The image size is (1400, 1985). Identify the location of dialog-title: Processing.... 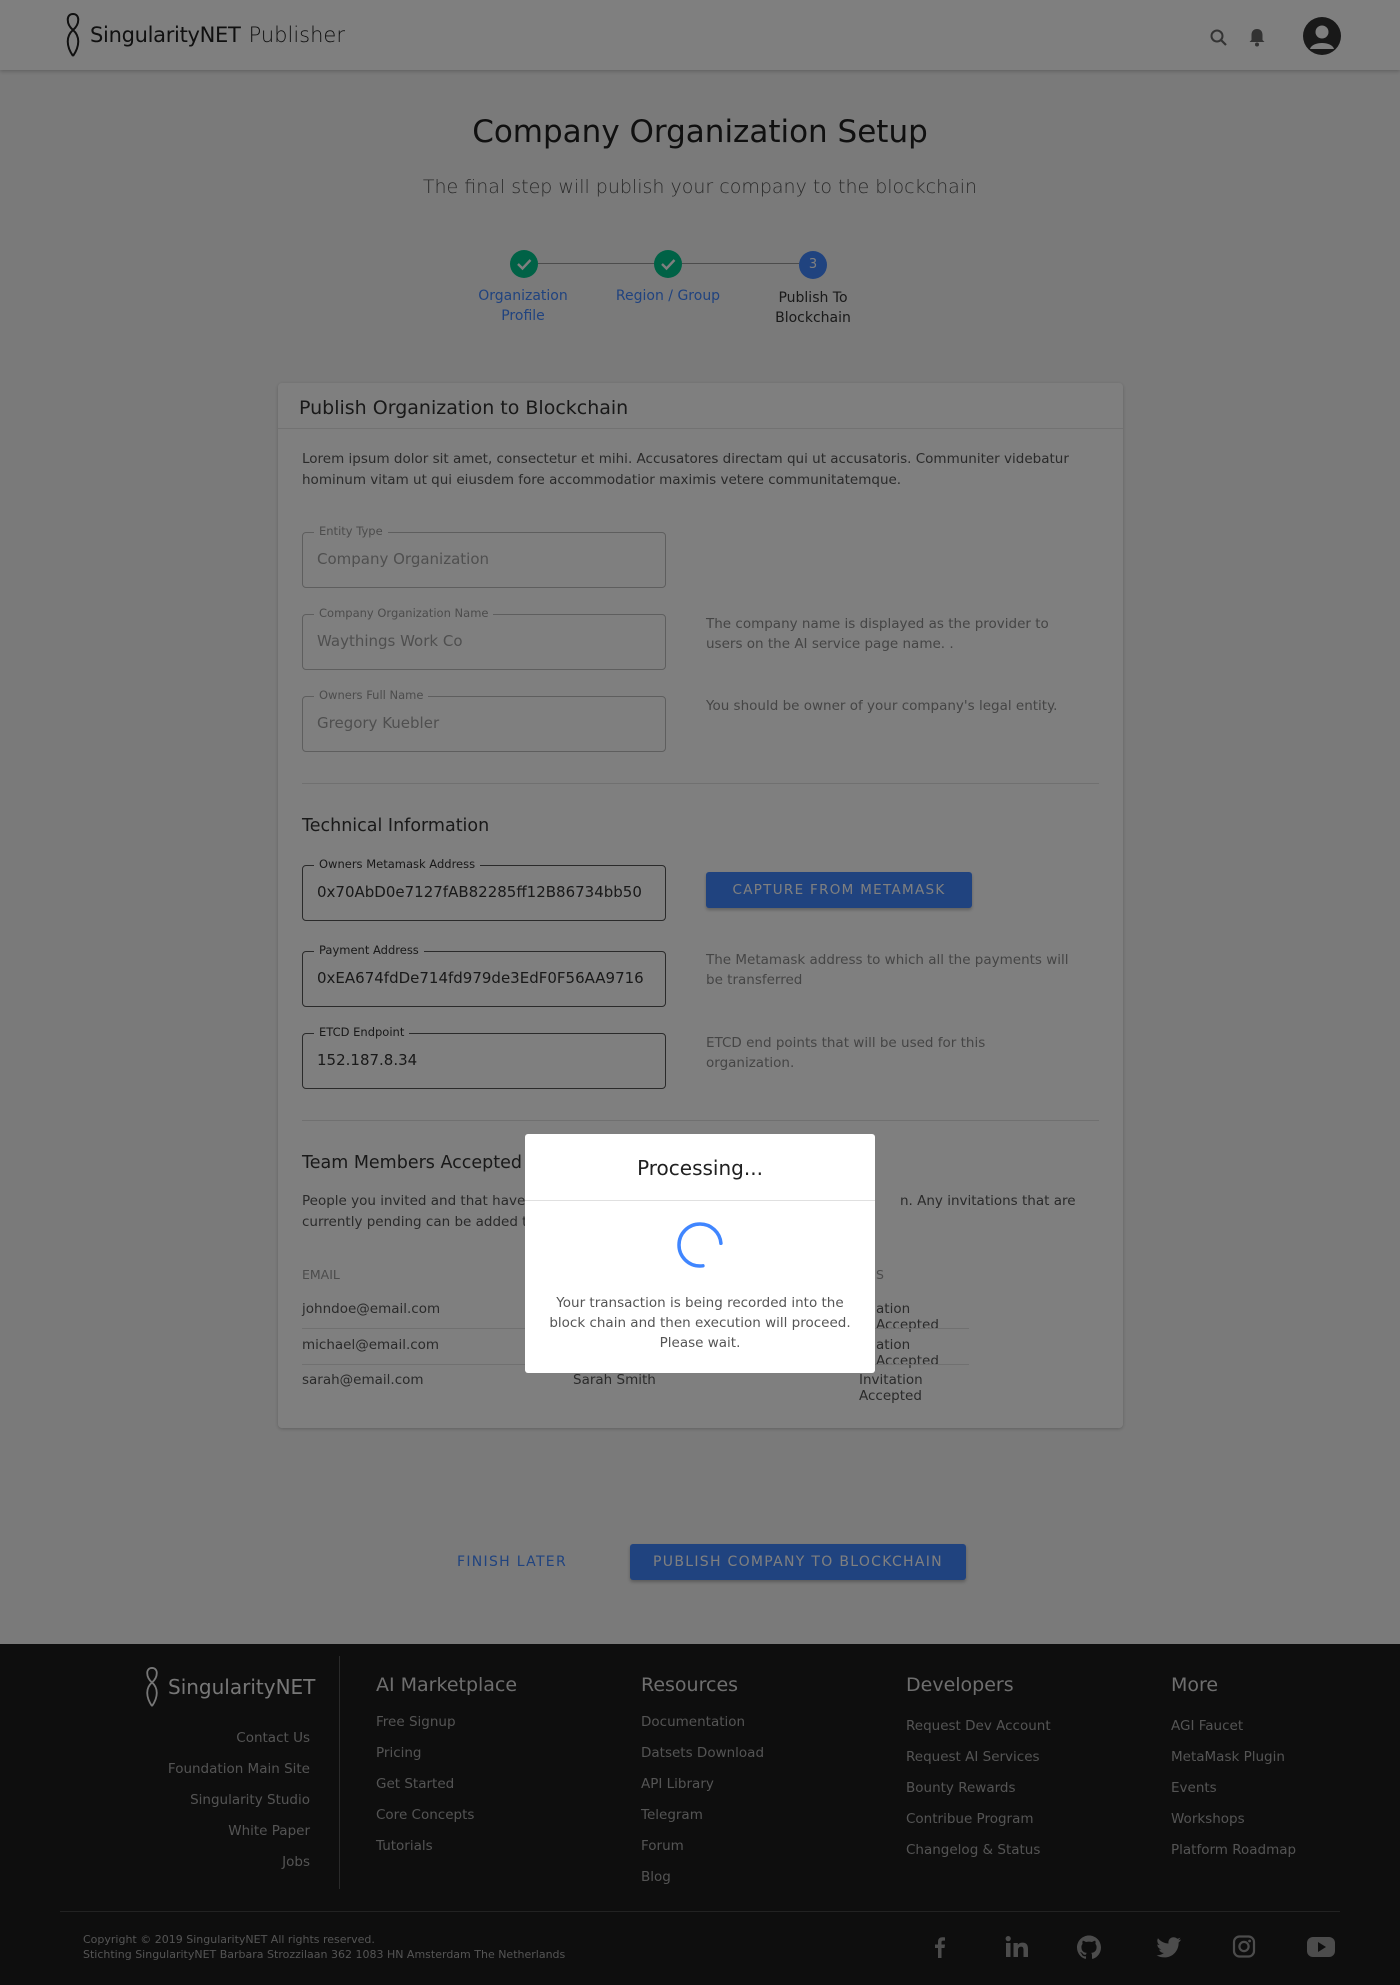
(700, 1168).